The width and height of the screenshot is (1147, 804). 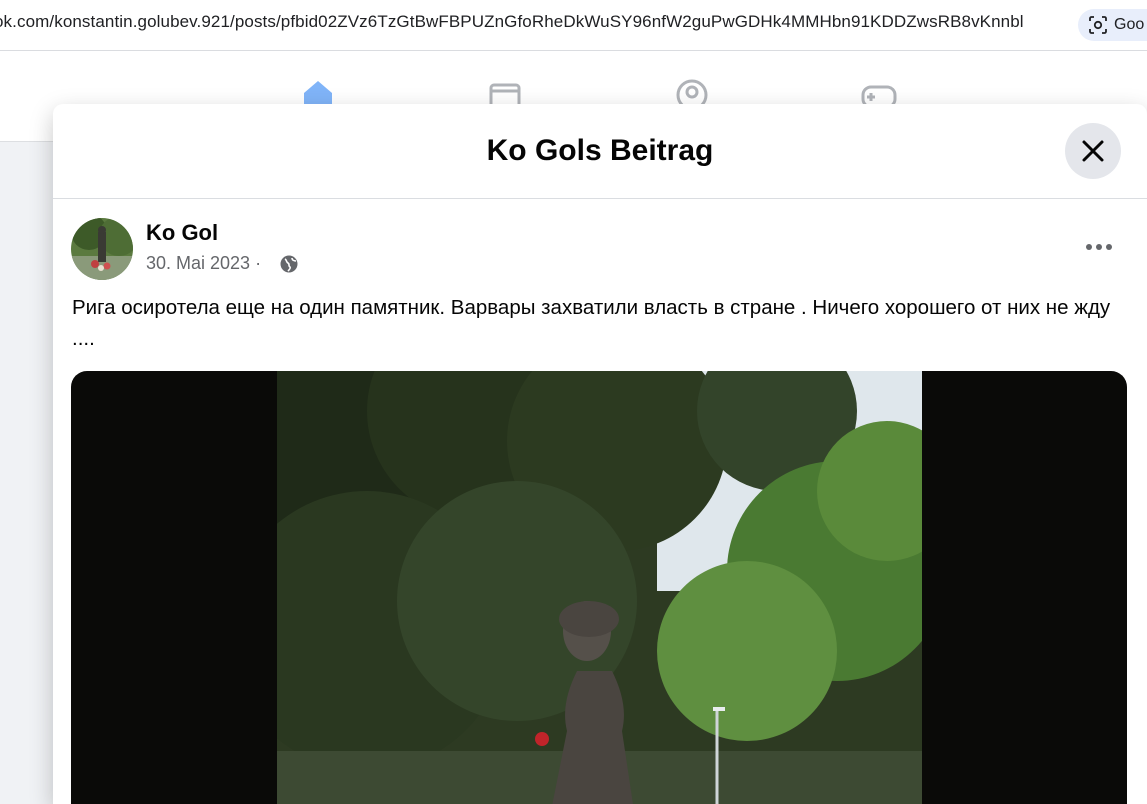 What do you see at coordinates (289, 264) in the screenshot?
I see `globe-icon` at bounding box center [289, 264].